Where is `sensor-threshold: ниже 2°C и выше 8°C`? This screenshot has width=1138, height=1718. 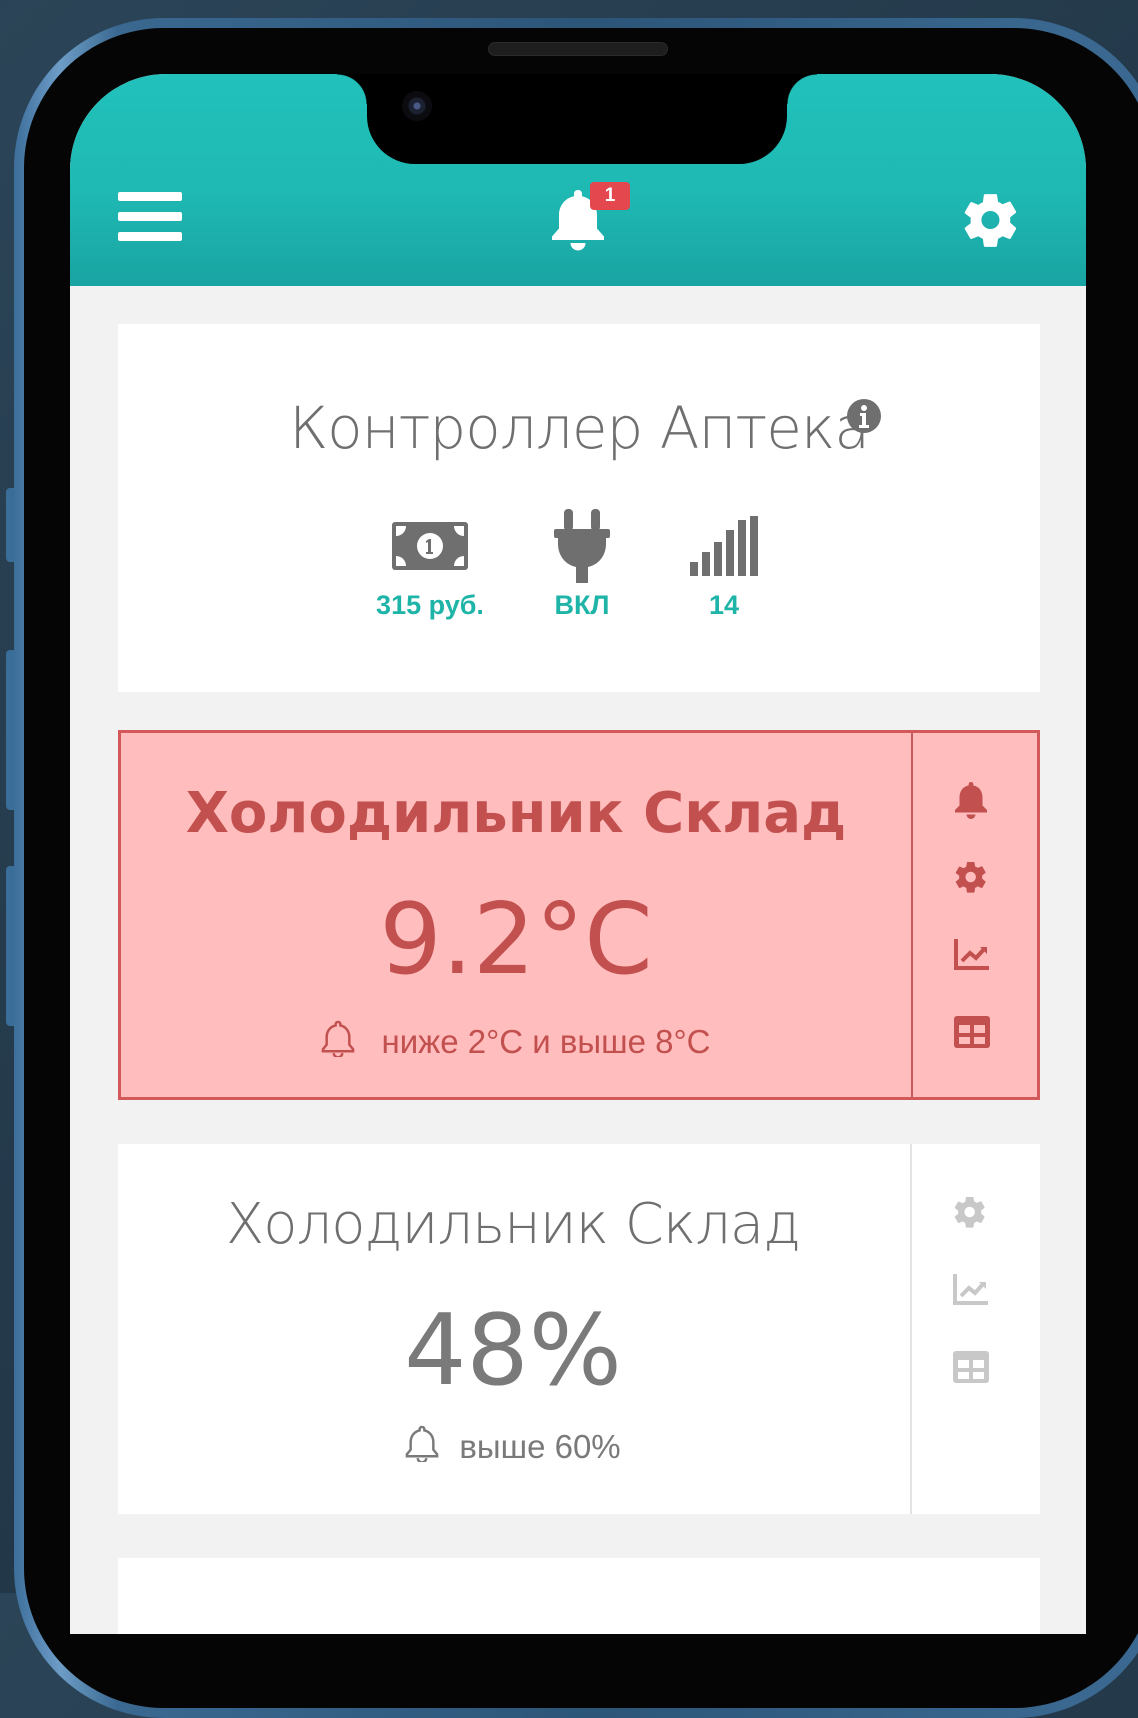 sensor-threshold: ниже 2°C и выше 8°C is located at coordinates (516, 1042).